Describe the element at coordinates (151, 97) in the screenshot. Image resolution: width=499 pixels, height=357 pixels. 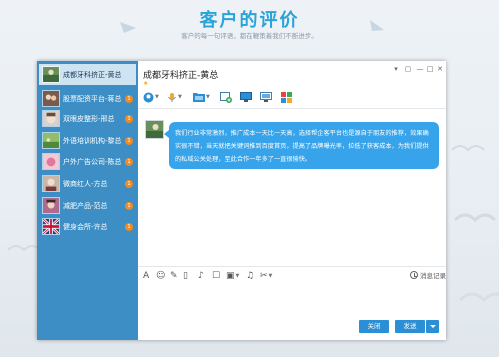
I see `profile-icon: ▼` at that location.